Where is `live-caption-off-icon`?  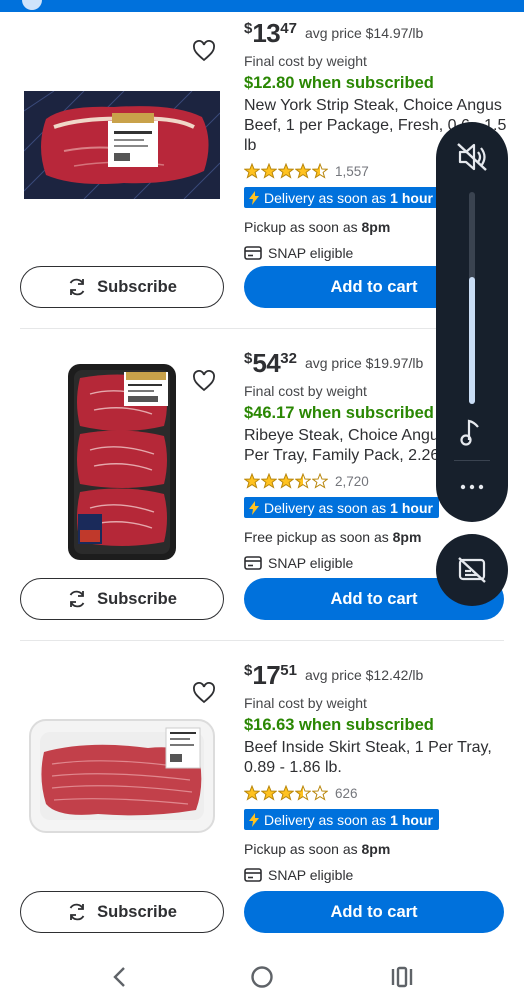 live-caption-off-icon is located at coordinates (472, 570).